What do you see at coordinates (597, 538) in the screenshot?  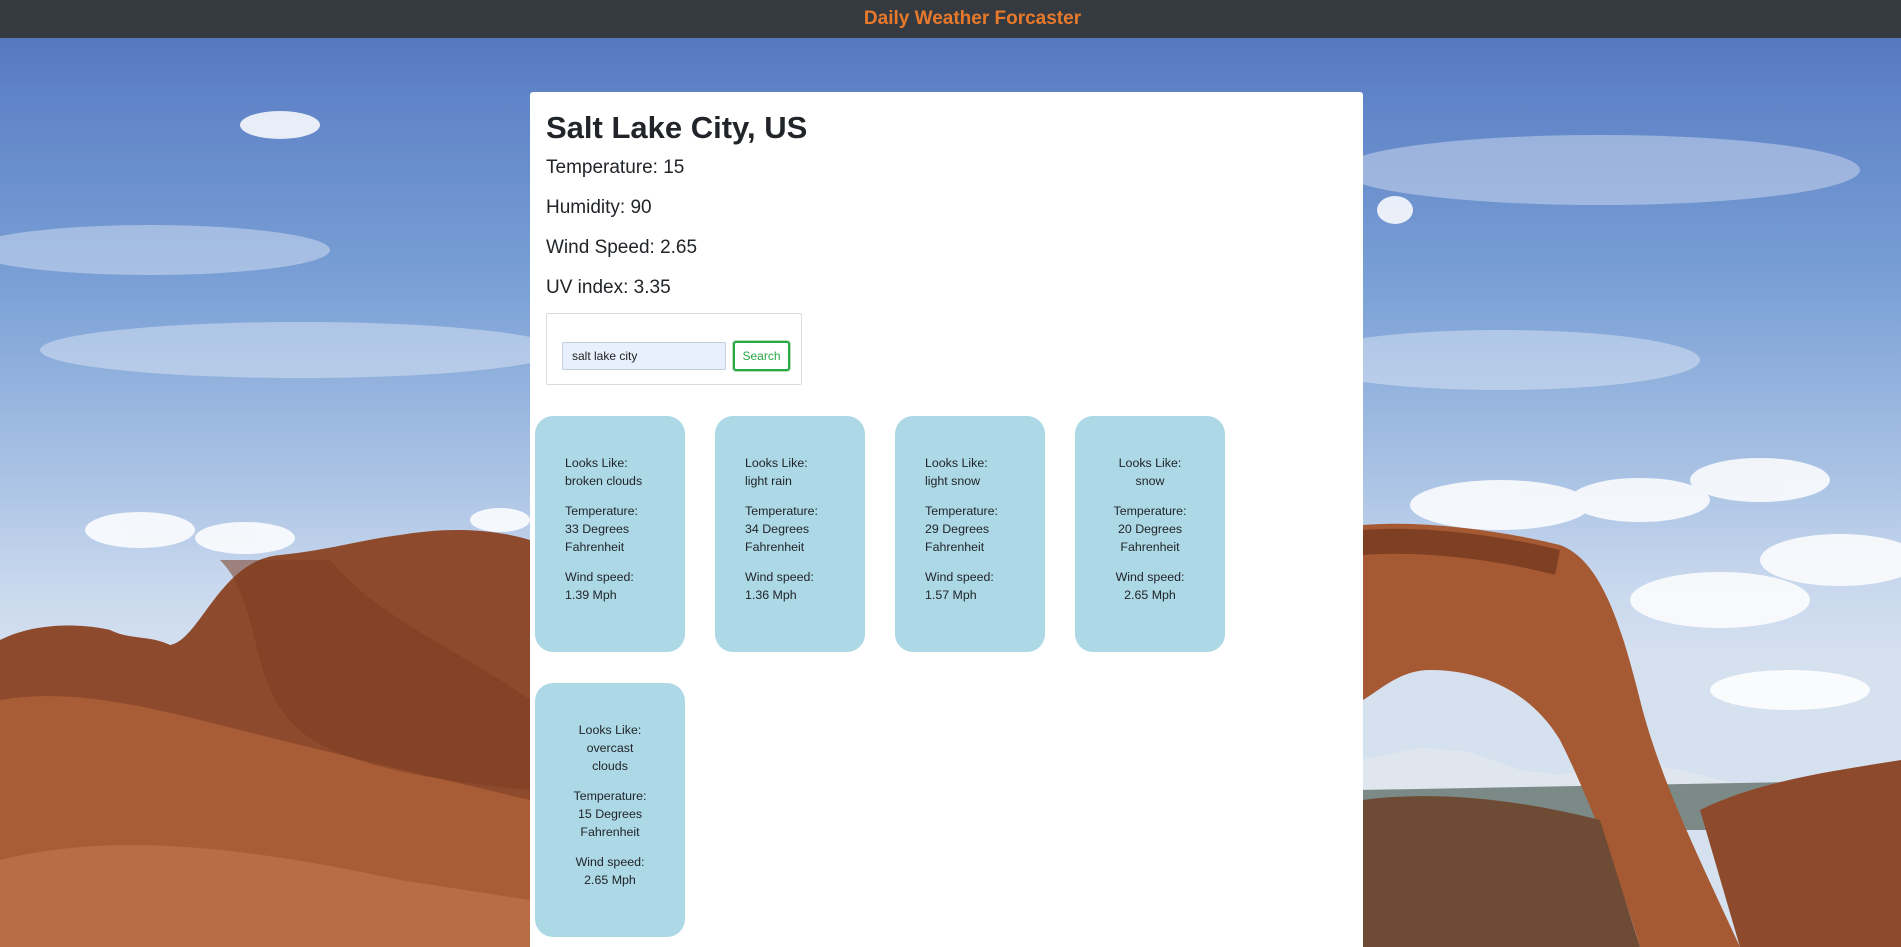 I see `temperature-value: 33 Degrees Fahrenheit` at bounding box center [597, 538].